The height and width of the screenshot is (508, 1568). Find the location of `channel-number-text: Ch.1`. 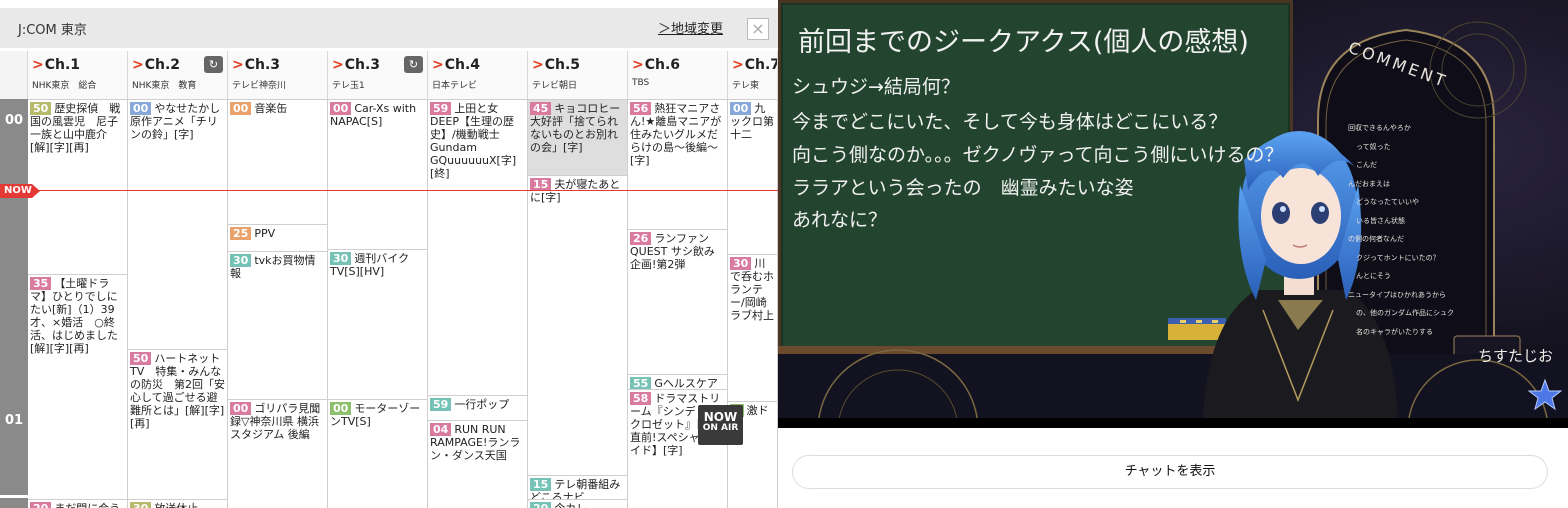

channel-number-text: Ch.1 is located at coordinates (62, 65).